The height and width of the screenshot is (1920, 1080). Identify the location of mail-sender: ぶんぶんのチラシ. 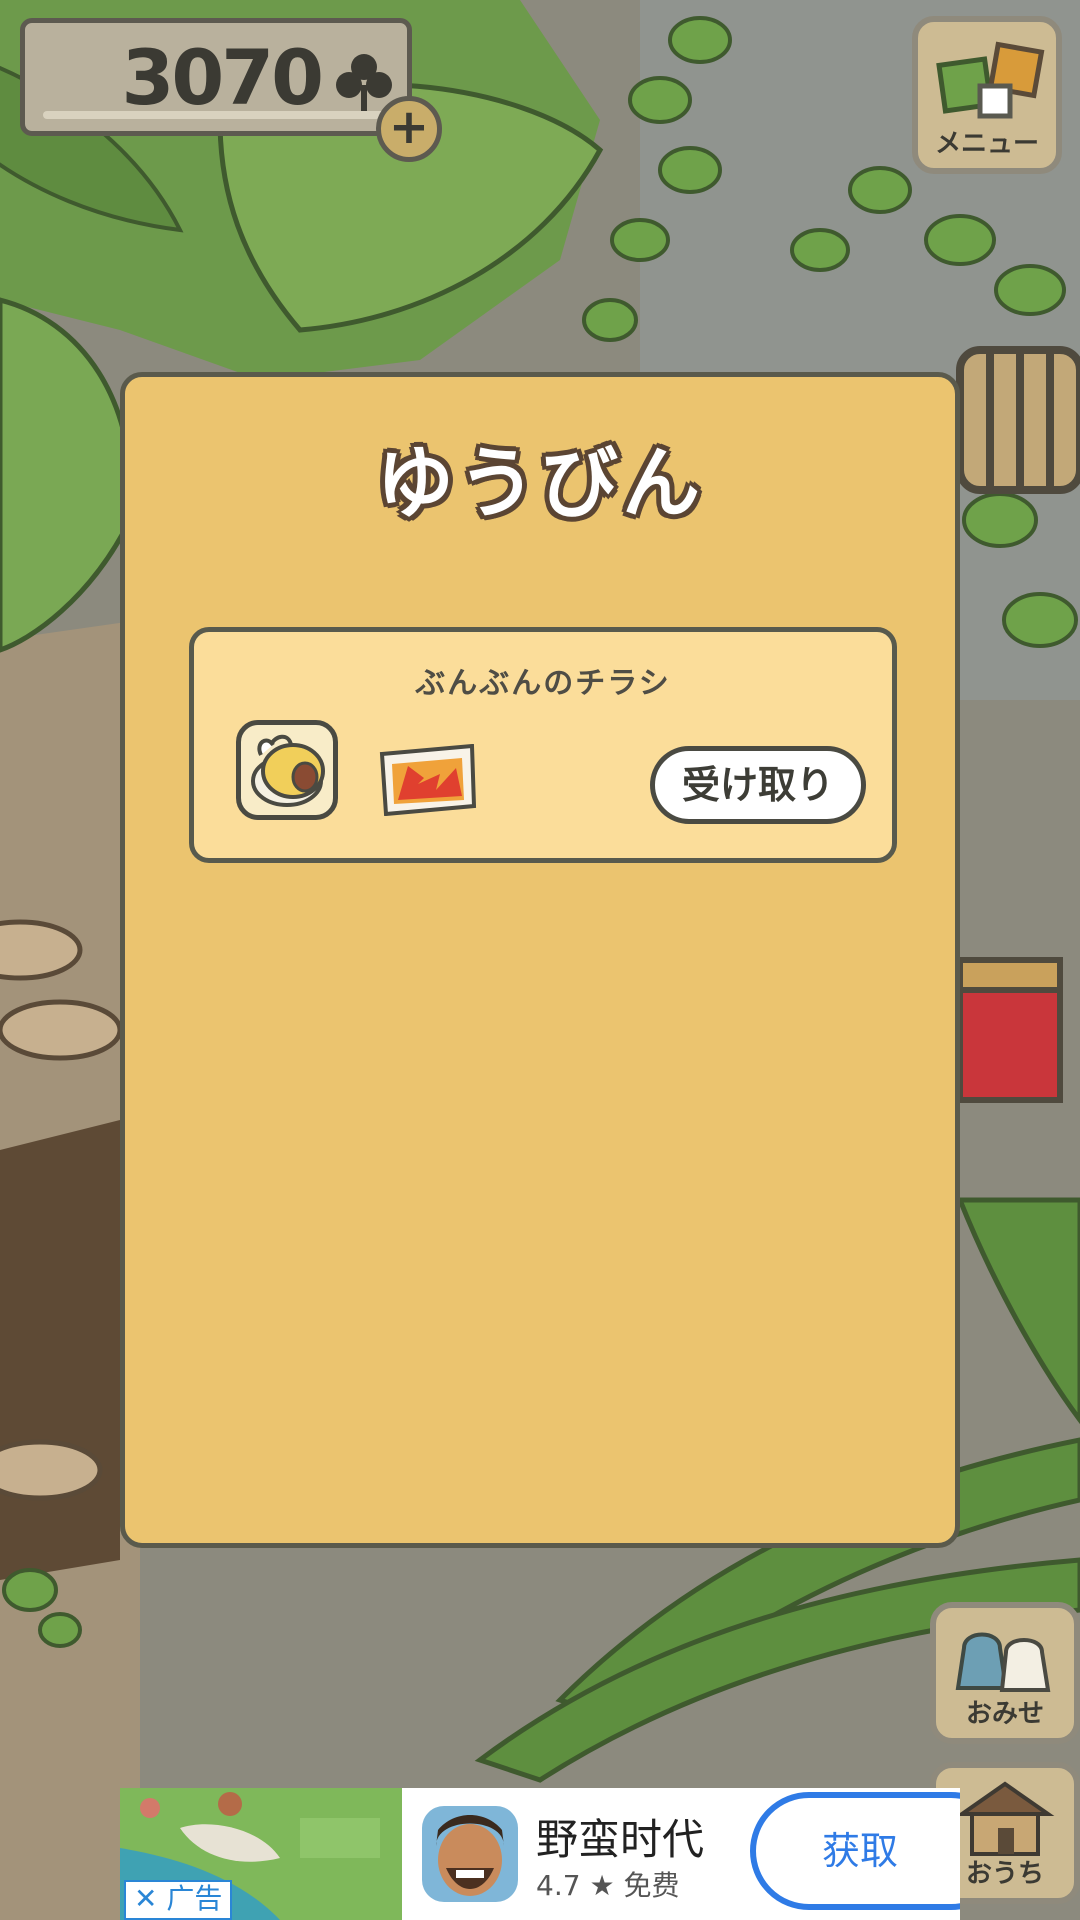
(543, 683).